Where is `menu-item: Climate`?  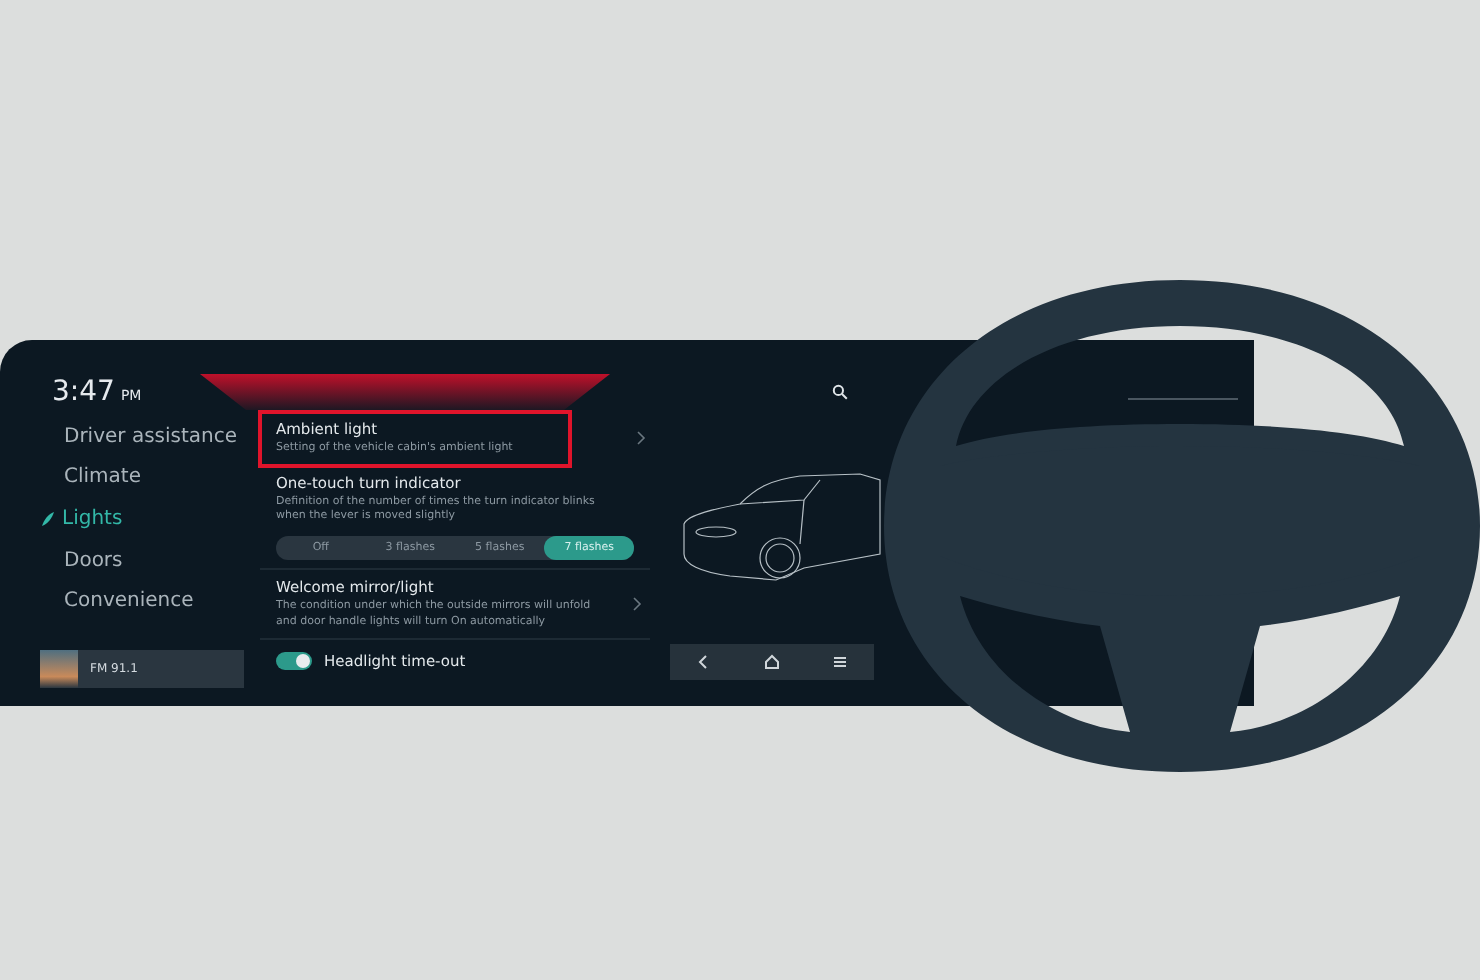 menu-item: Climate is located at coordinates (162, 478).